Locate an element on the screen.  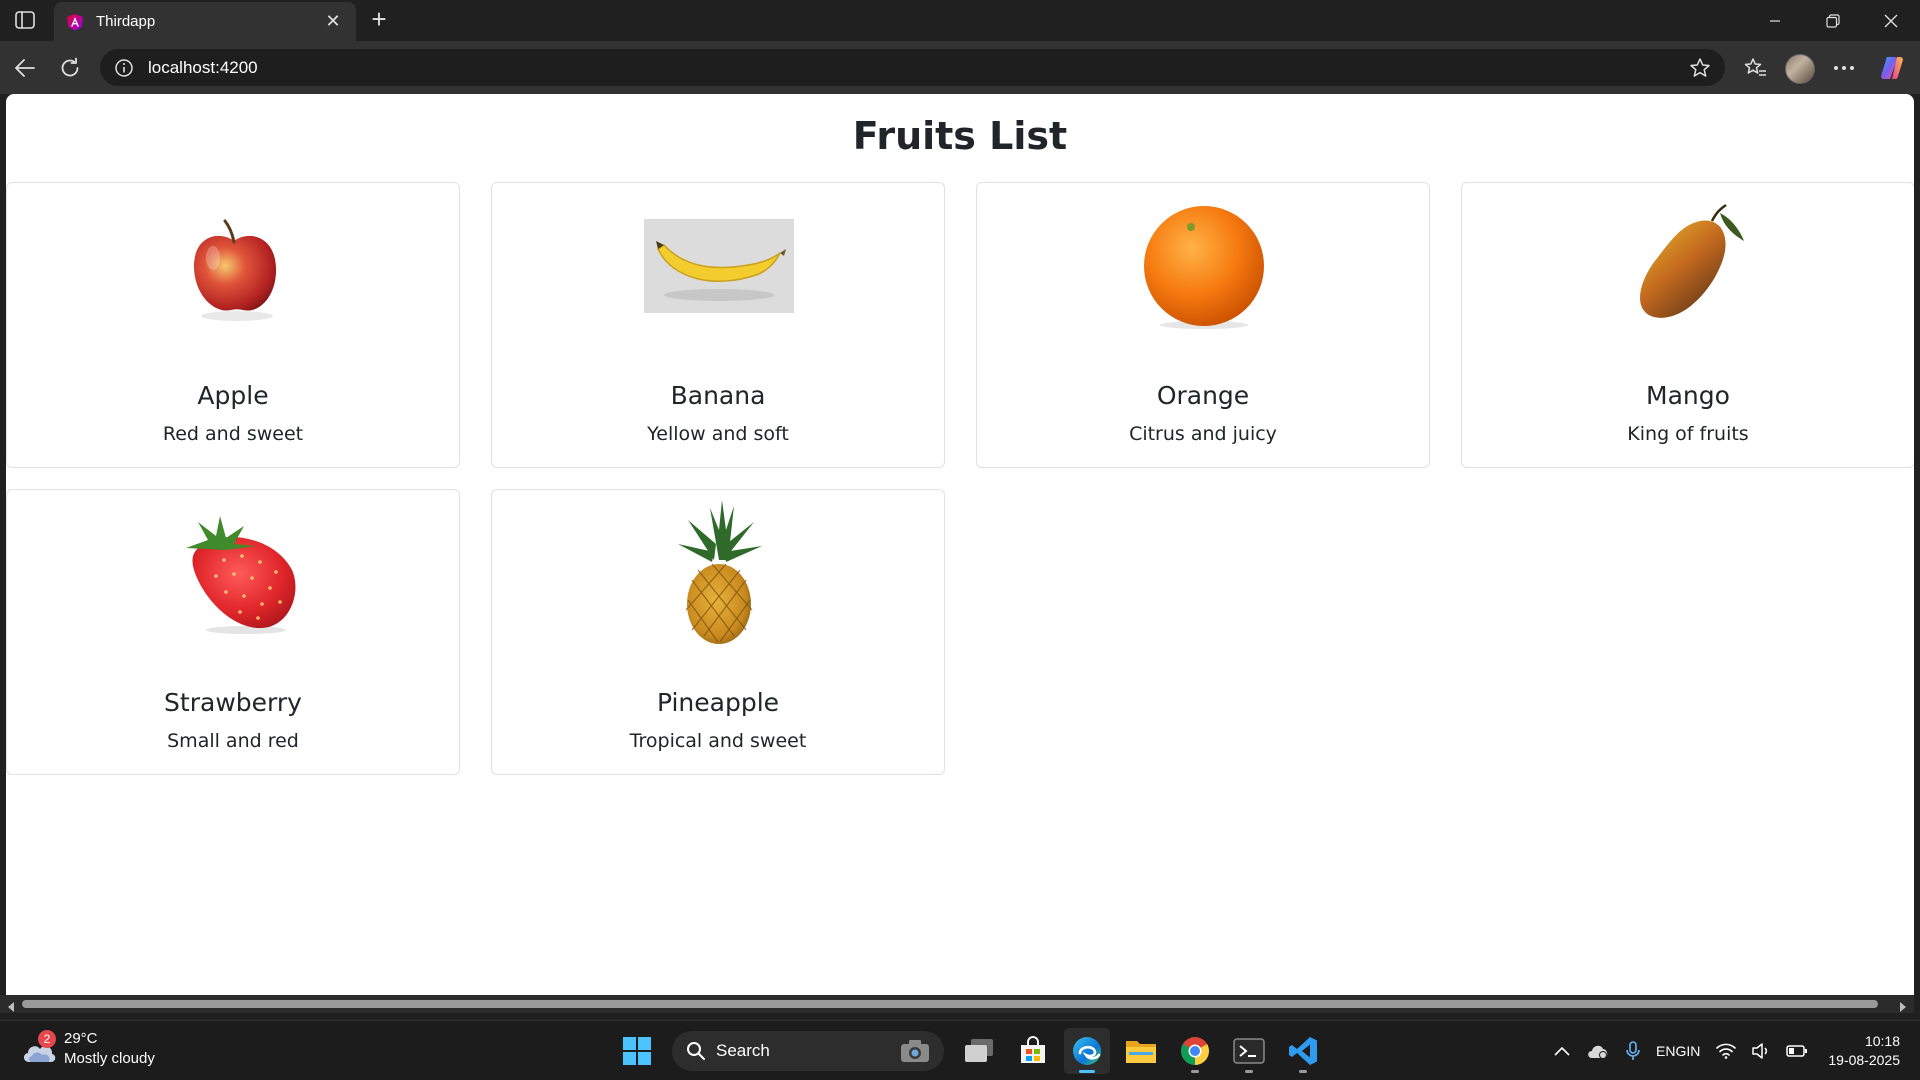
fruit-card-mango: Mango King of fruits is located at coordinates (1687, 325).